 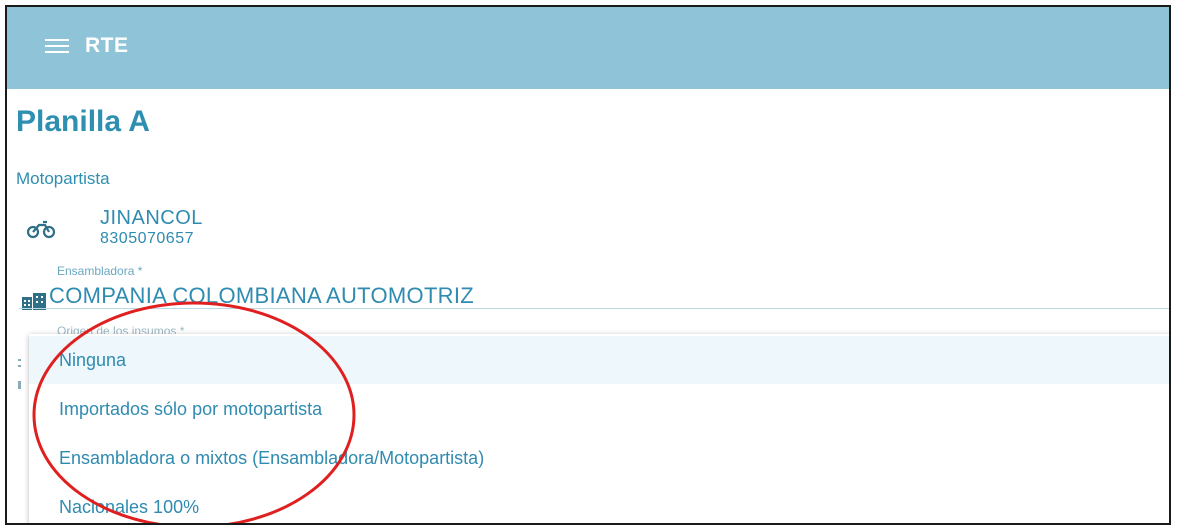 What do you see at coordinates (63, 178) in the screenshot?
I see `motopartista-section-label: Motopartista` at bounding box center [63, 178].